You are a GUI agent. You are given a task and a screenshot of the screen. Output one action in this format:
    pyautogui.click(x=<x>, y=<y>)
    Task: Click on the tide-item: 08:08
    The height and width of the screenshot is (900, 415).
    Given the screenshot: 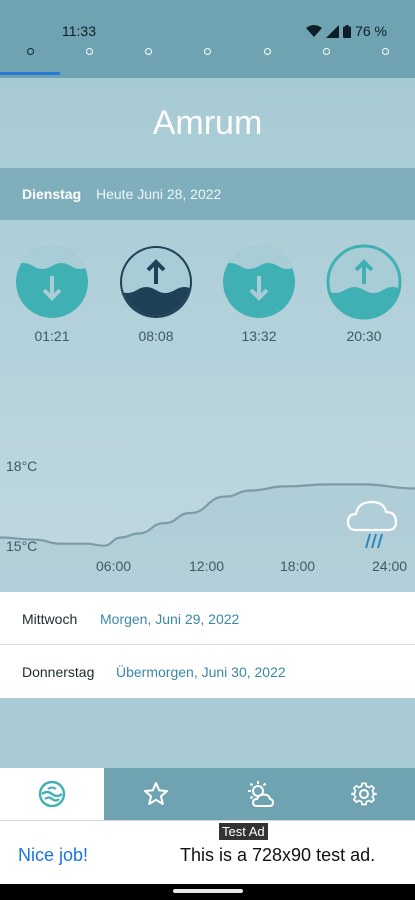 What is the action you would take?
    pyautogui.click(x=156, y=294)
    